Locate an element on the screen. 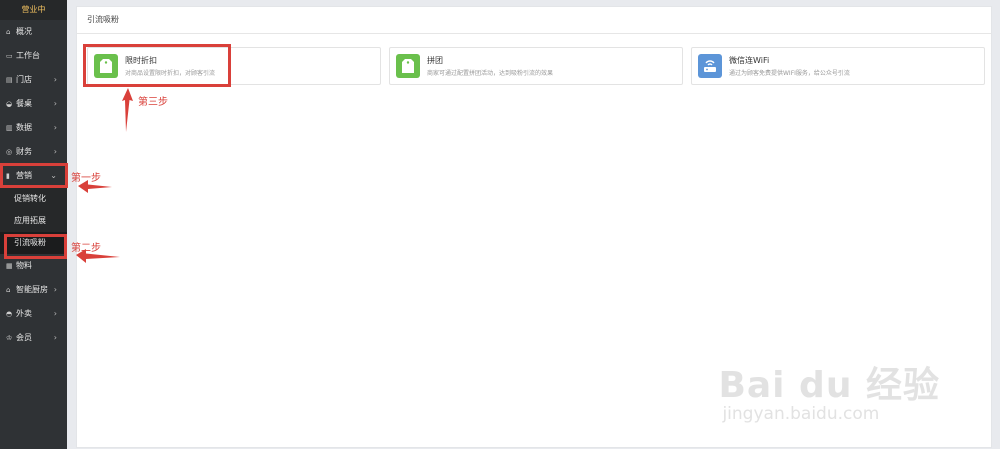 This screenshot has height=449, width=1000. annotation-step2: 第二步 is located at coordinates (86, 248).